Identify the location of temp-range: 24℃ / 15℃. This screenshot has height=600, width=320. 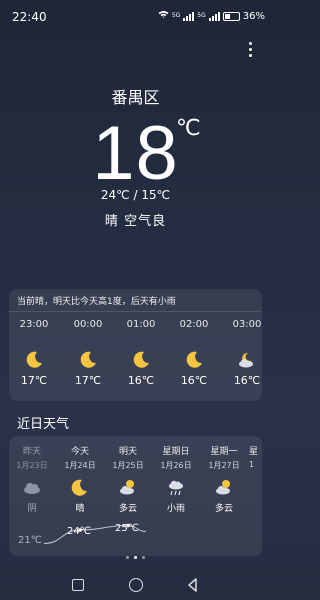
(135, 195).